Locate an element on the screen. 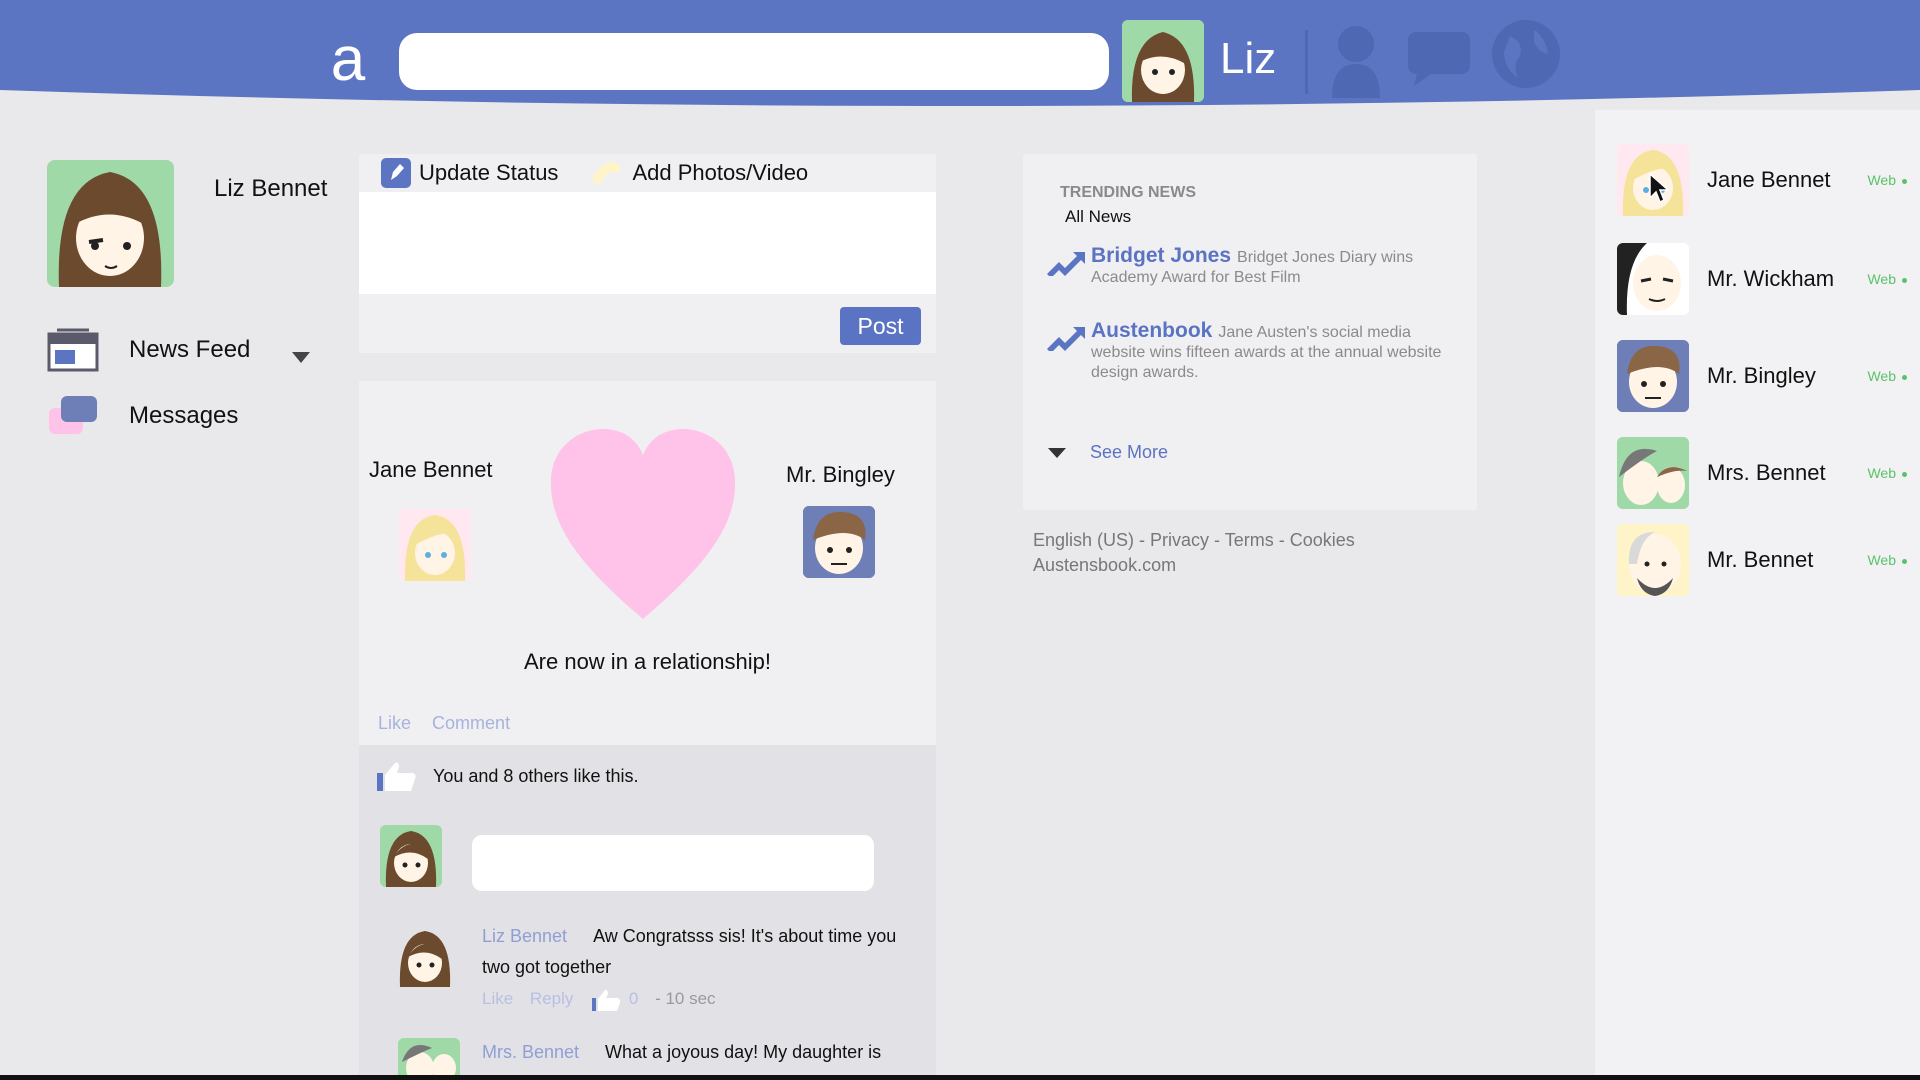 Image resolution: width=1920 pixels, height=1080 pixels. header-avatar is located at coordinates (1163, 61).